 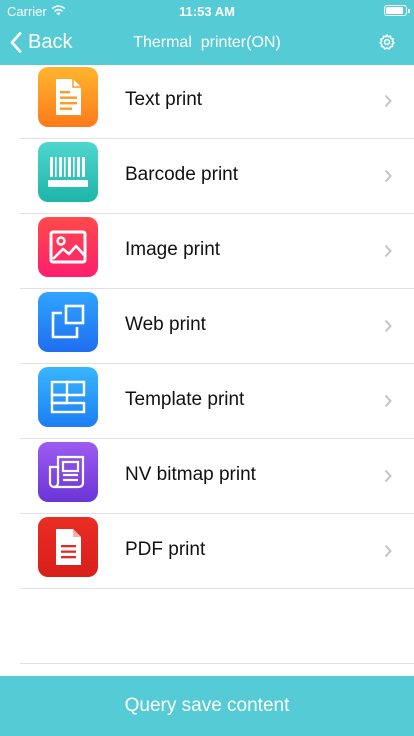 What do you see at coordinates (207, 101) in the screenshot?
I see `list-item-text-print: Text print` at bounding box center [207, 101].